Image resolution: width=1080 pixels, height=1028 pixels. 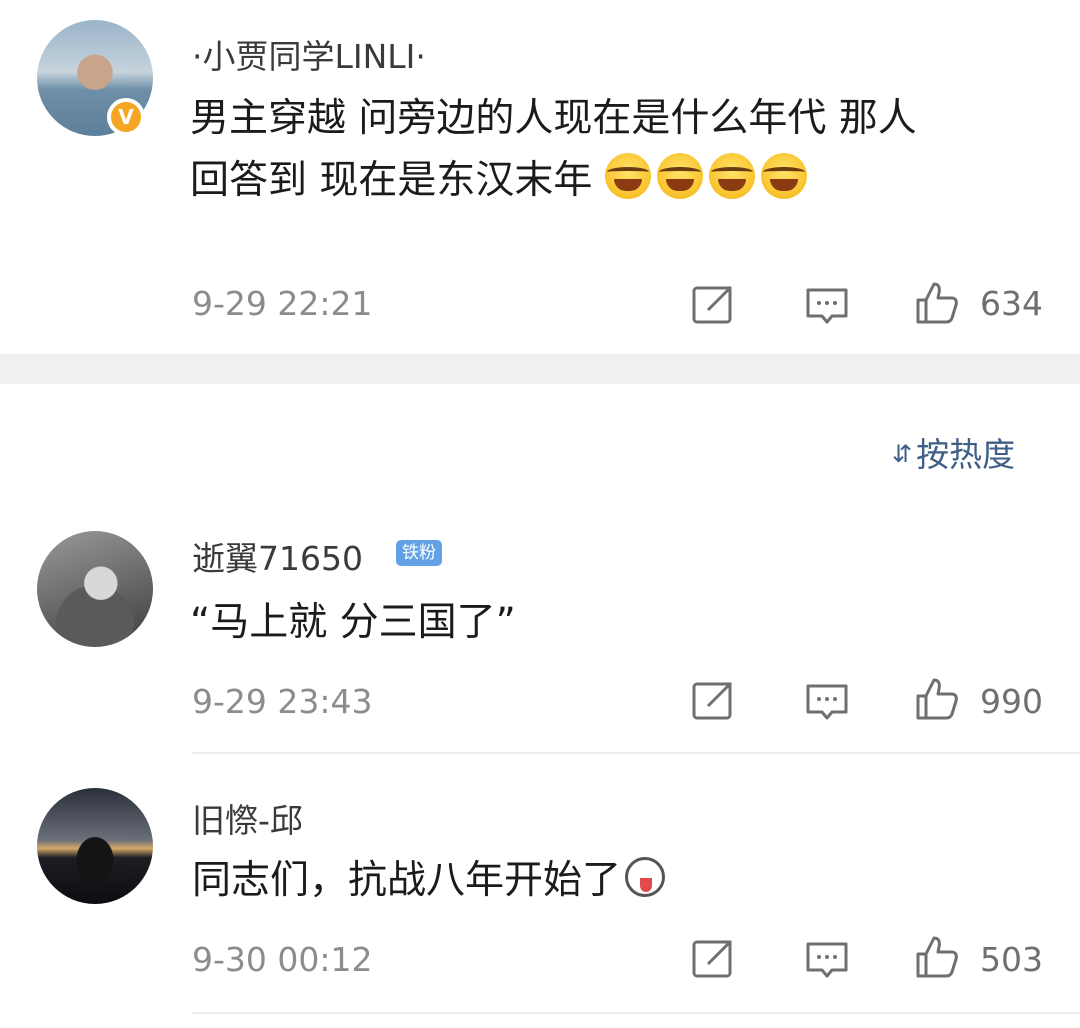 I want to click on like-count: 634, so click(x=1011, y=303).